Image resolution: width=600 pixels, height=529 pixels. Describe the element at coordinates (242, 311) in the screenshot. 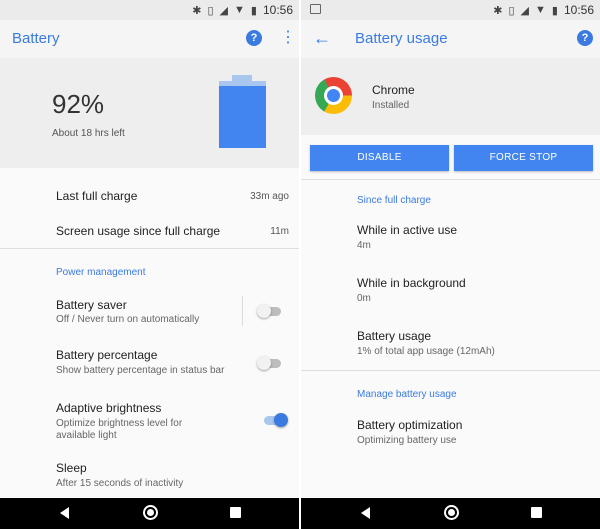

I see `divider-vertical` at that location.